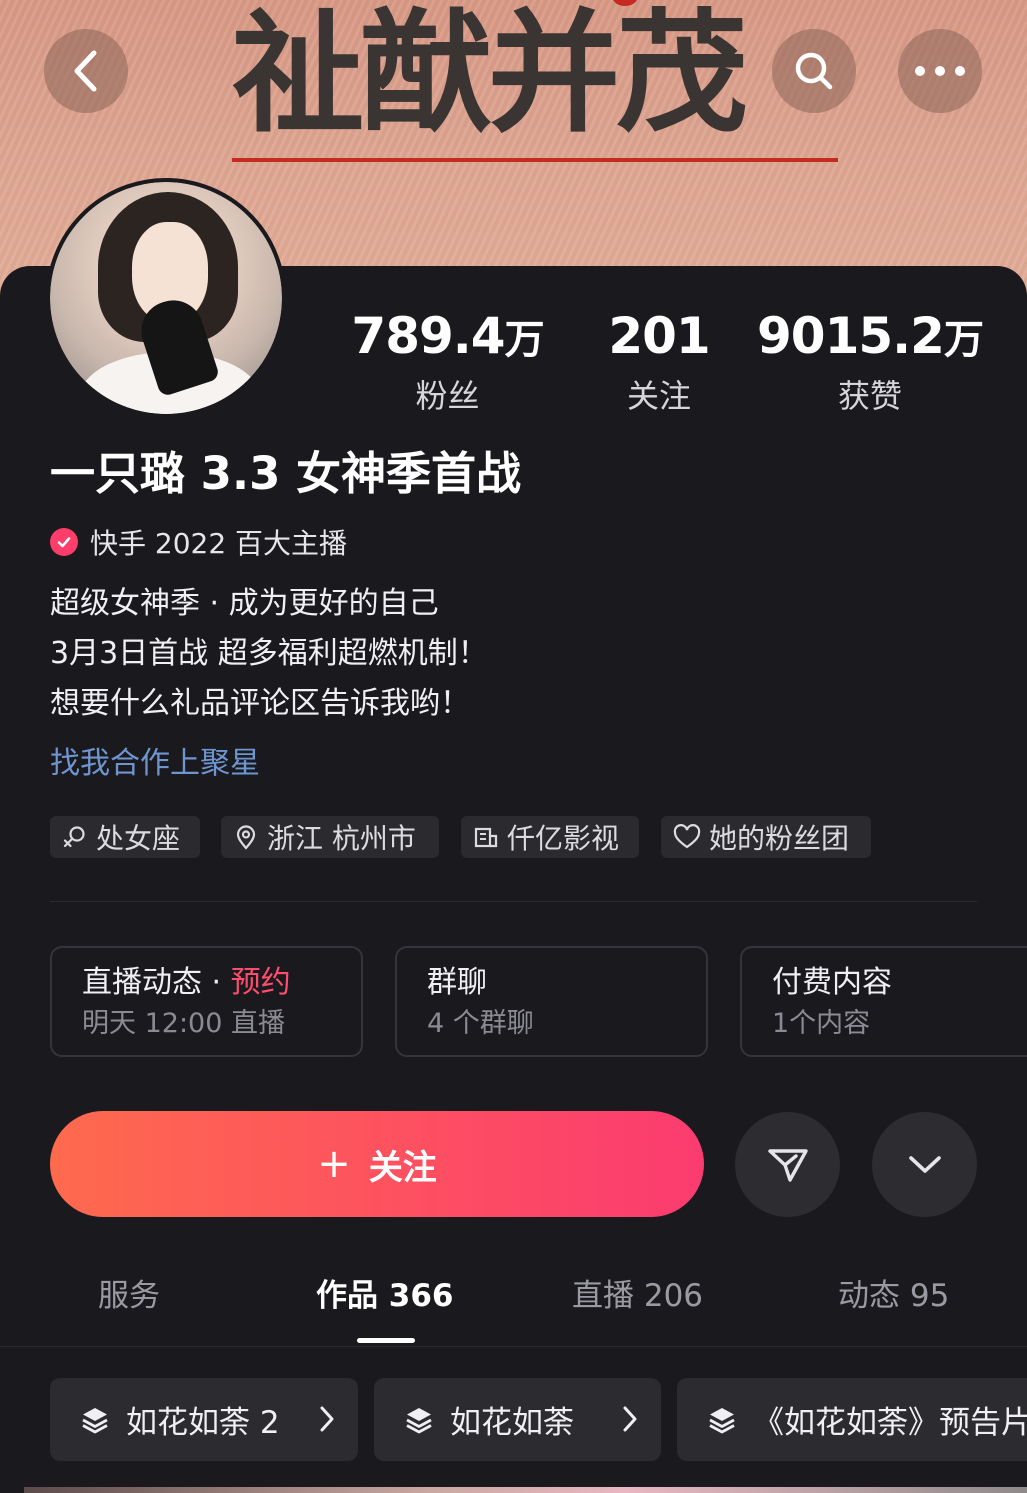 This screenshot has height=1493, width=1027. Describe the element at coordinates (142, 982) in the screenshot. I see `live-schedule-title: 直播动态` at that location.